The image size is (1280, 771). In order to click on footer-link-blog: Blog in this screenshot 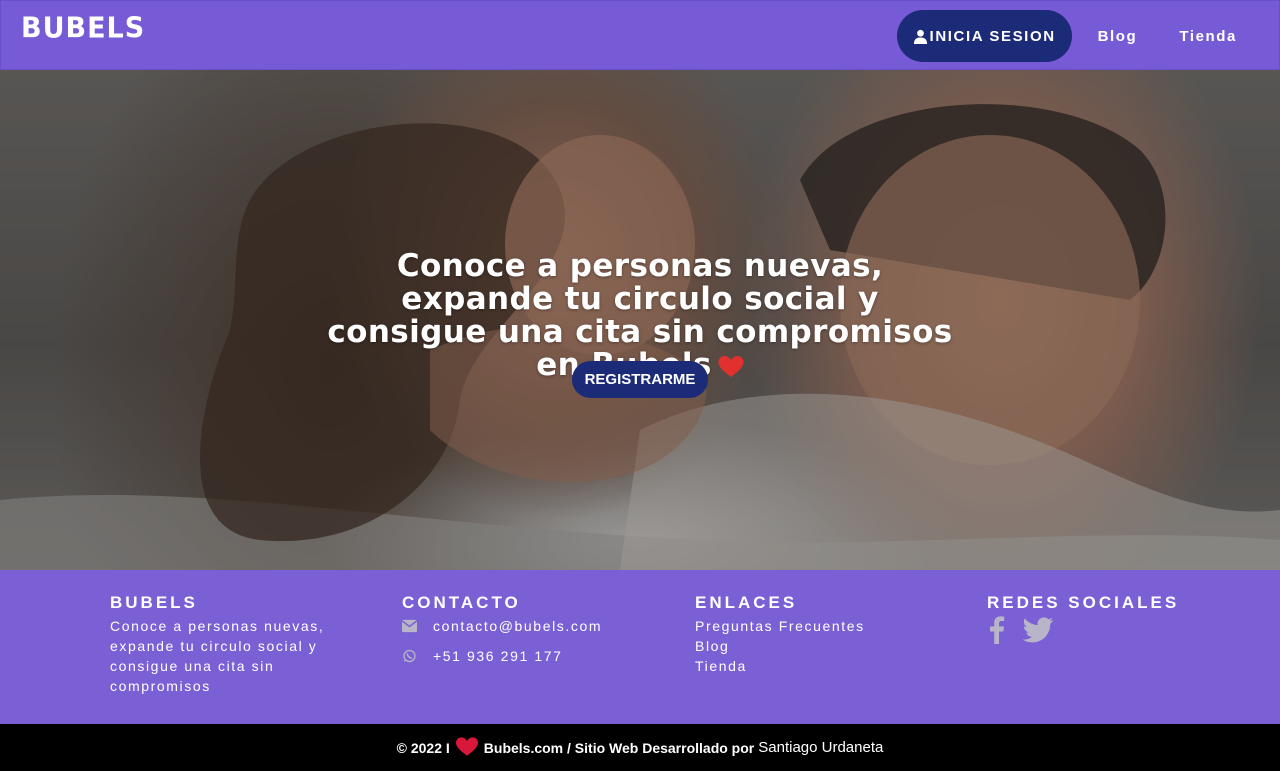, I will do `click(815, 646)`.